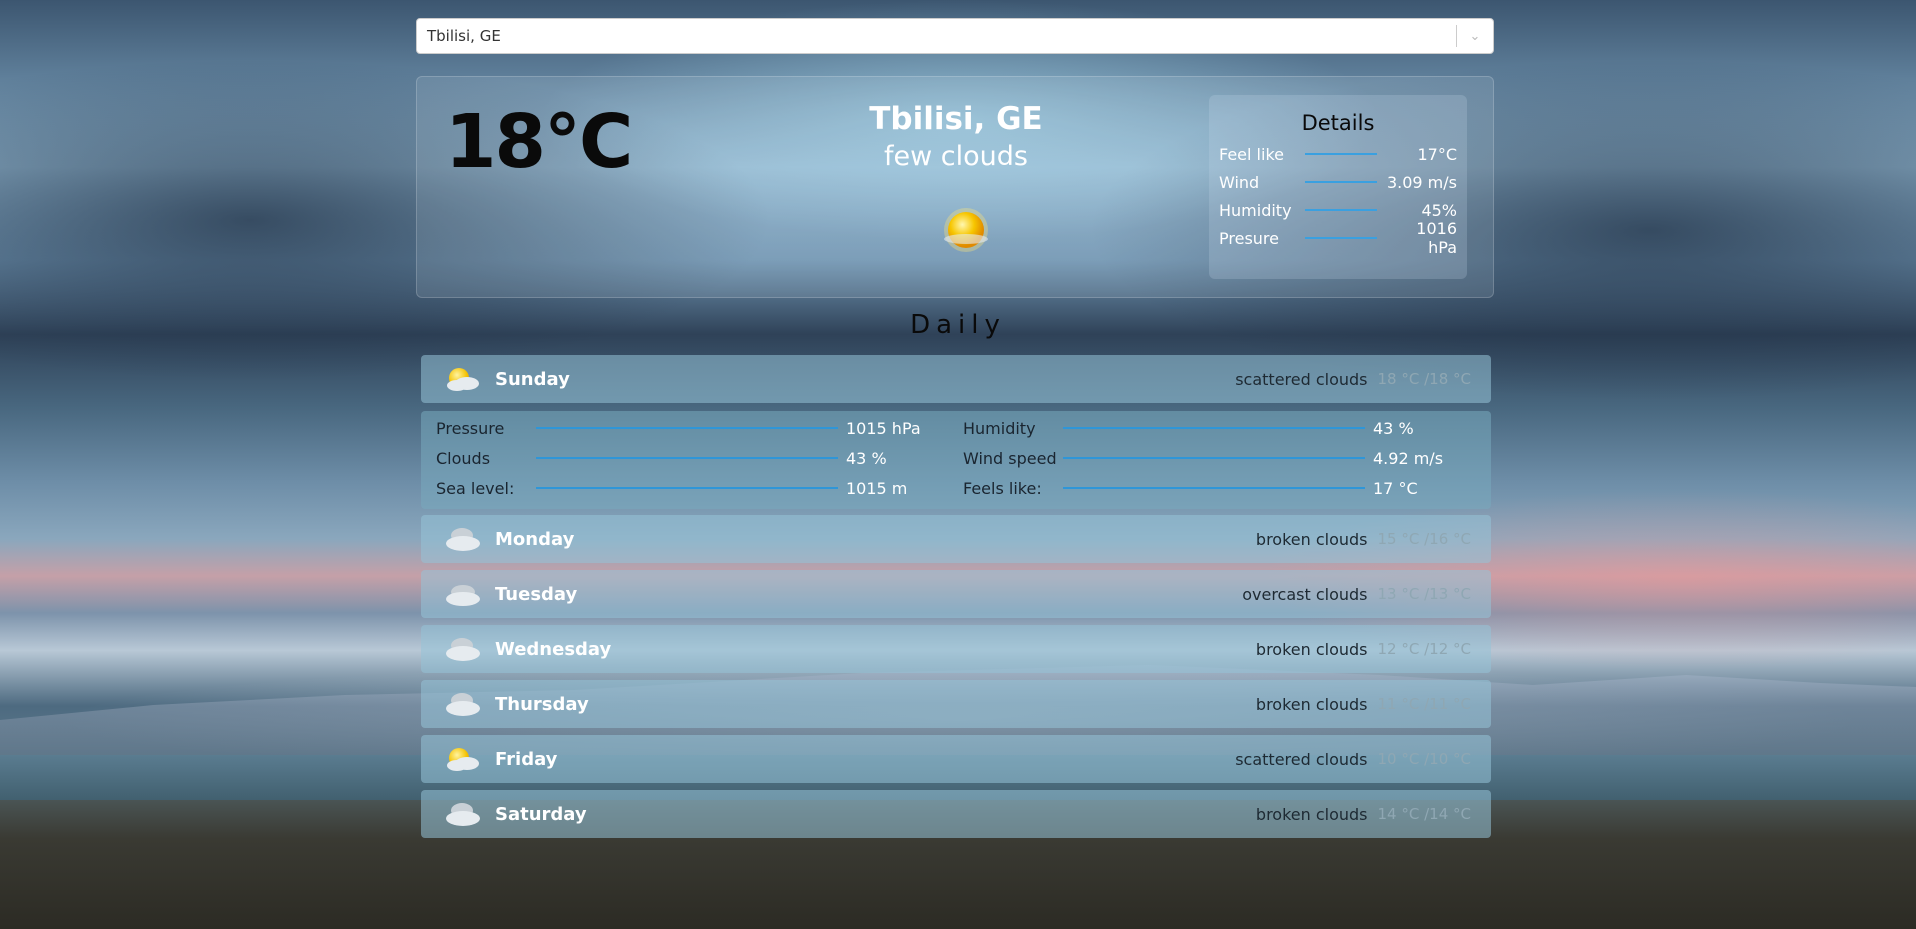 The width and height of the screenshot is (1916, 929). I want to click on city-search-select: Tbilisi, GE ⌄, so click(955, 36).